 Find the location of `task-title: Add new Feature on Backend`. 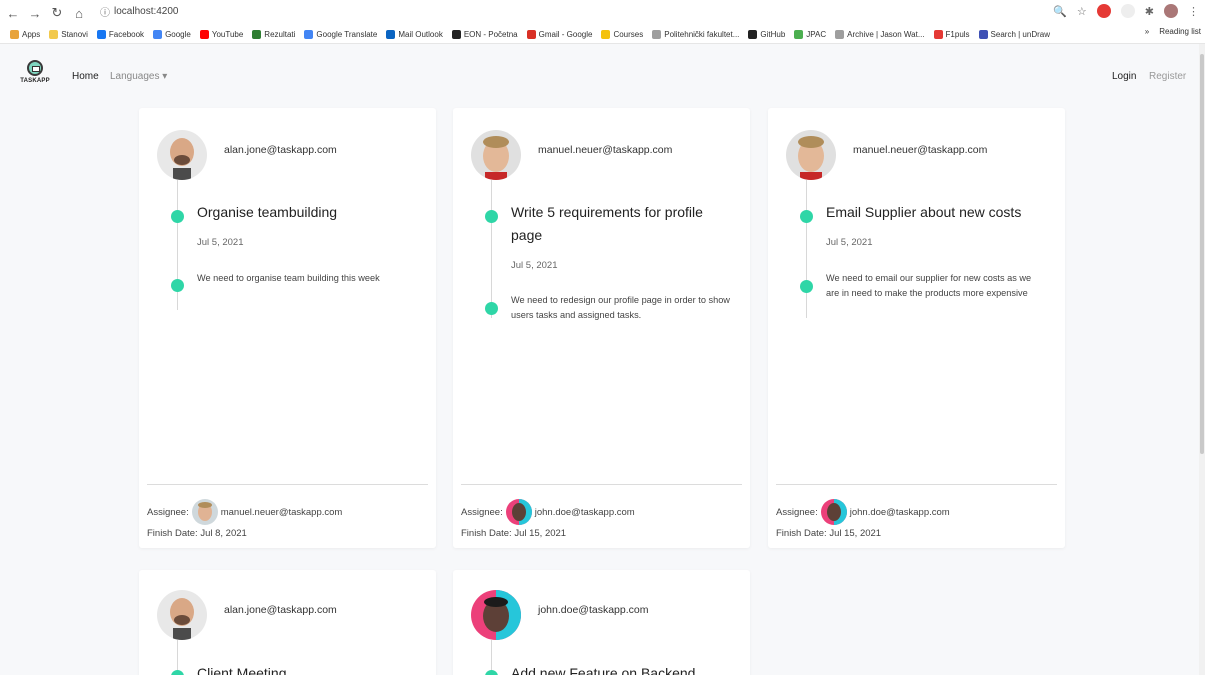

task-title: Add new Feature on Backend is located at coordinates (623, 668).